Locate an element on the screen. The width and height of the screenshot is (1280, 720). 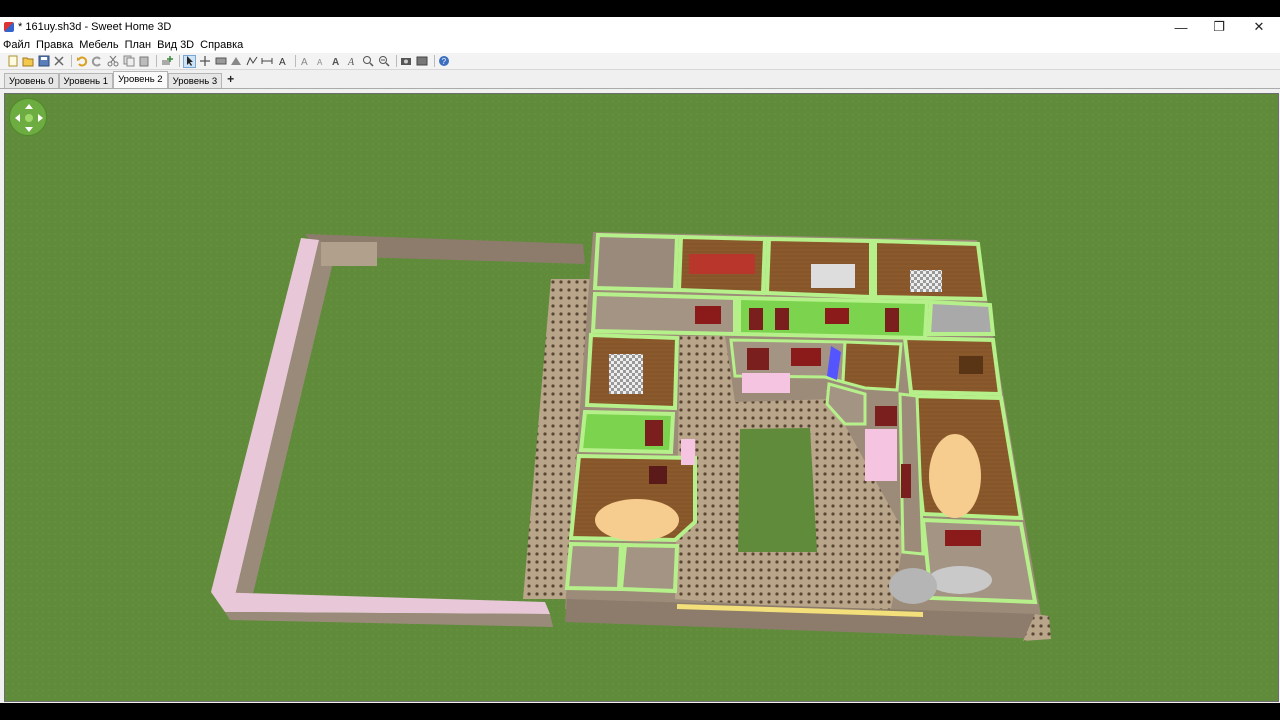
window-title: * 161uy.sh3d - Sweet Home 3D is located at coordinates (95, 27).